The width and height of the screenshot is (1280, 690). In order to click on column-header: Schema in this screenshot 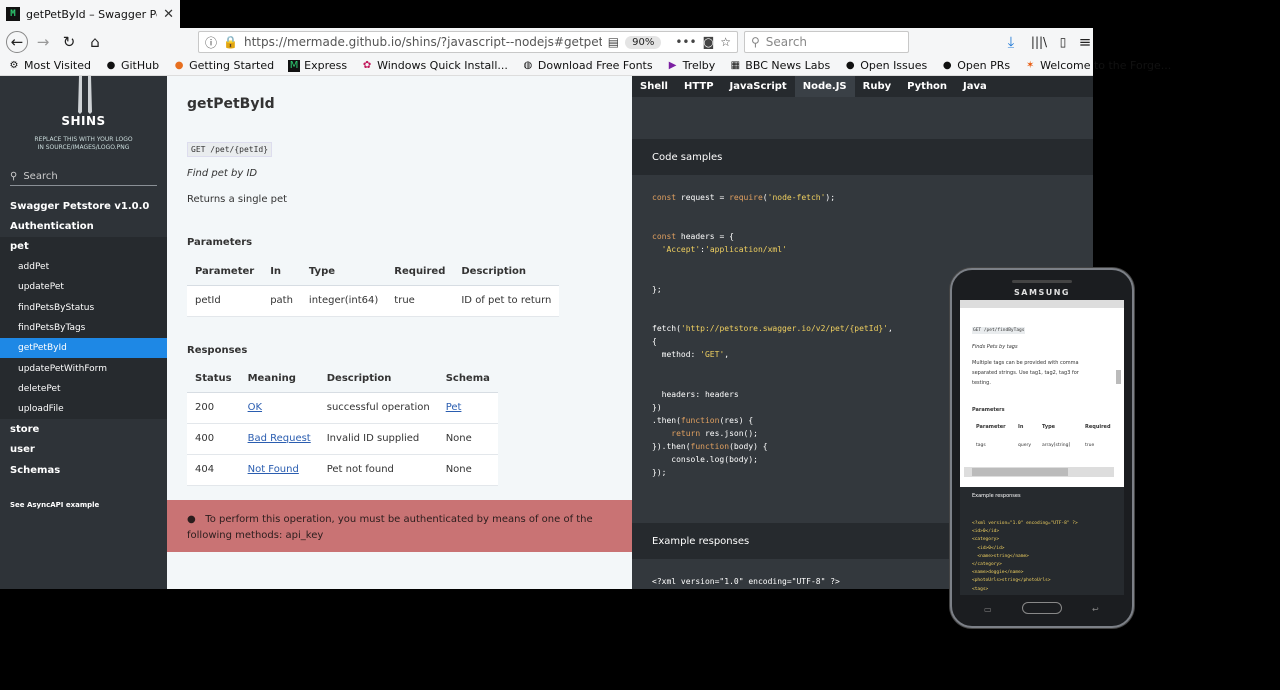, I will do `click(467, 379)`.